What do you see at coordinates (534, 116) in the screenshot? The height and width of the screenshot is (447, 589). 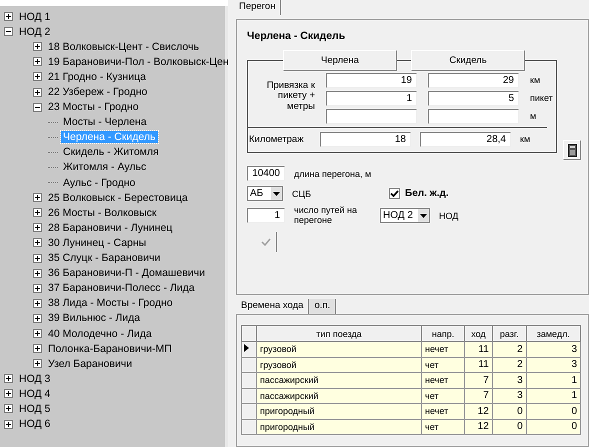 I see `unit-label: м` at bounding box center [534, 116].